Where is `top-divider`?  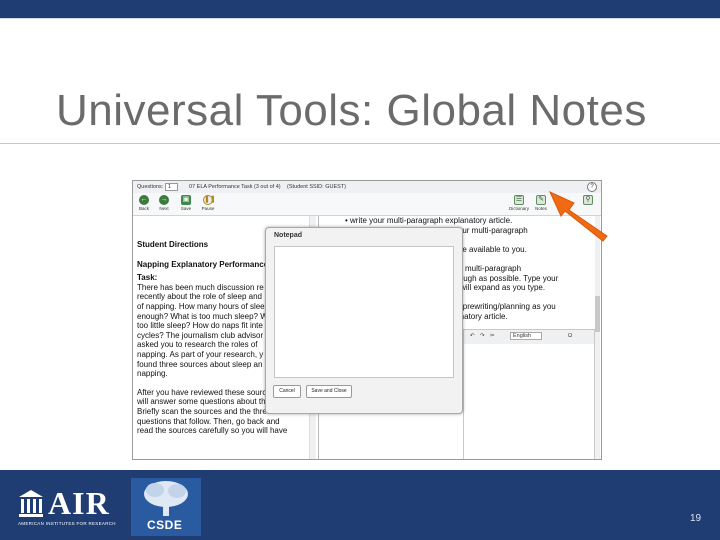 top-divider is located at coordinates (360, 18).